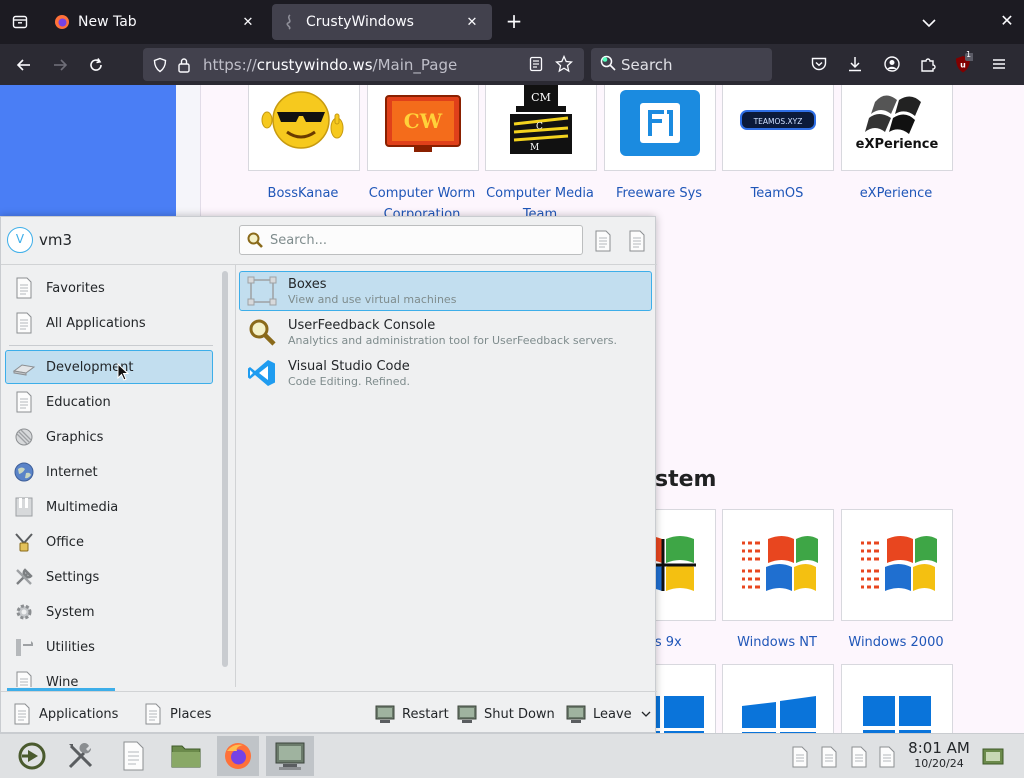  What do you see at coordinates (109, 472) in the screenshot?
I see `category-internet: Internet` at bounding box center [109, 472].